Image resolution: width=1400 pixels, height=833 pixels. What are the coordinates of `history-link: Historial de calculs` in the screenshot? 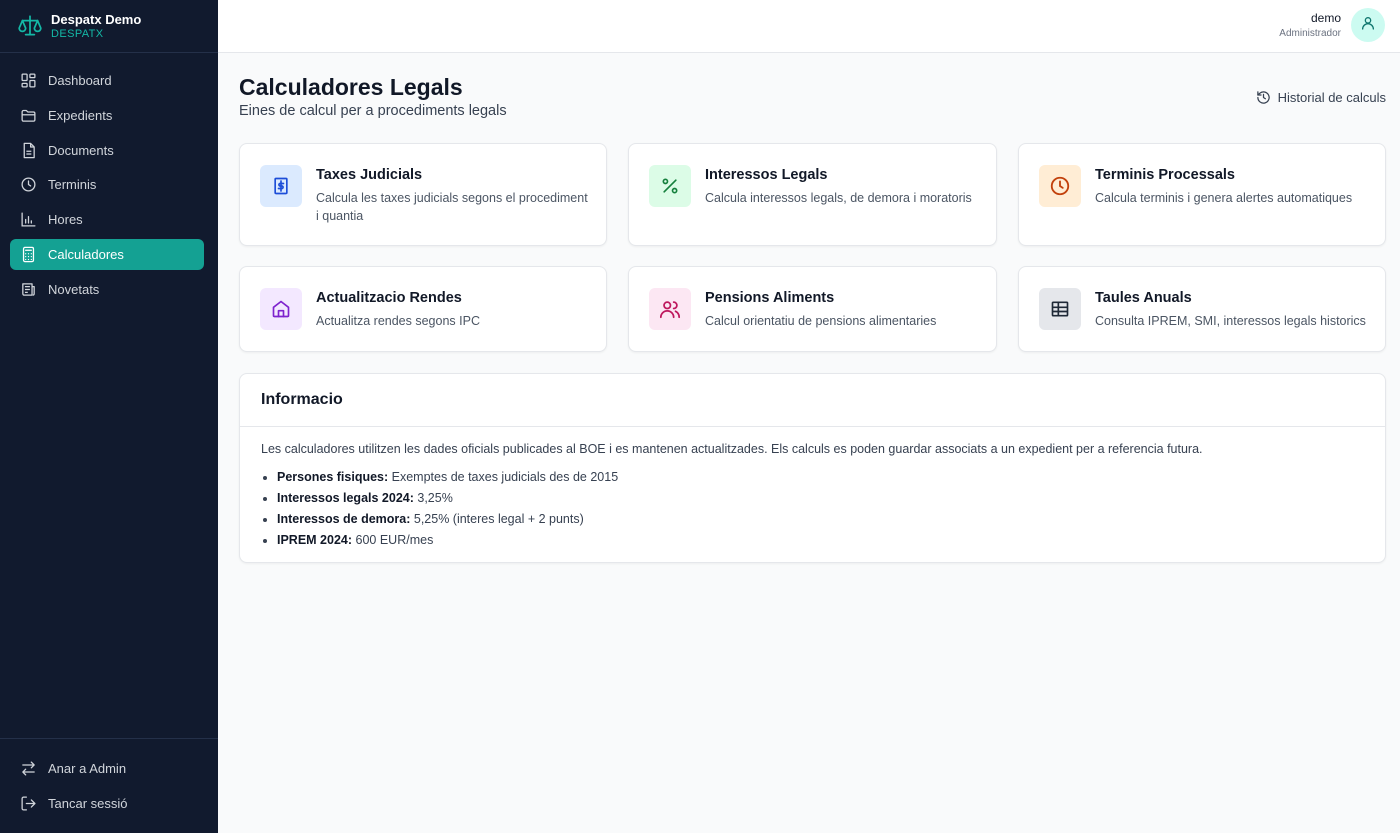 It's located at (1321, 97).